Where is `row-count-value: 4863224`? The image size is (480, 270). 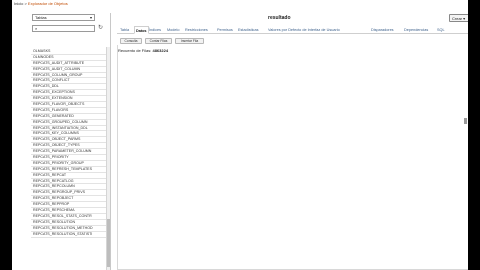 row-count-value: 4863224 is located at coordinates (160, 50).